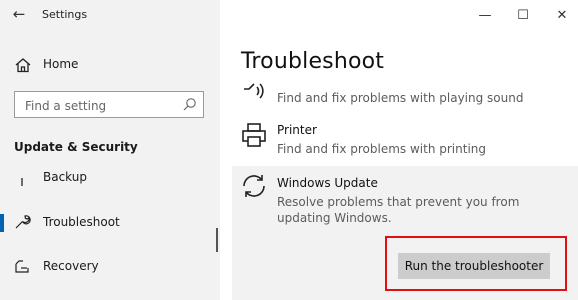 The height and width of the screenshot is (300, 578). I want to click on sidebar-item-label: Recovery, so click(71, 266).